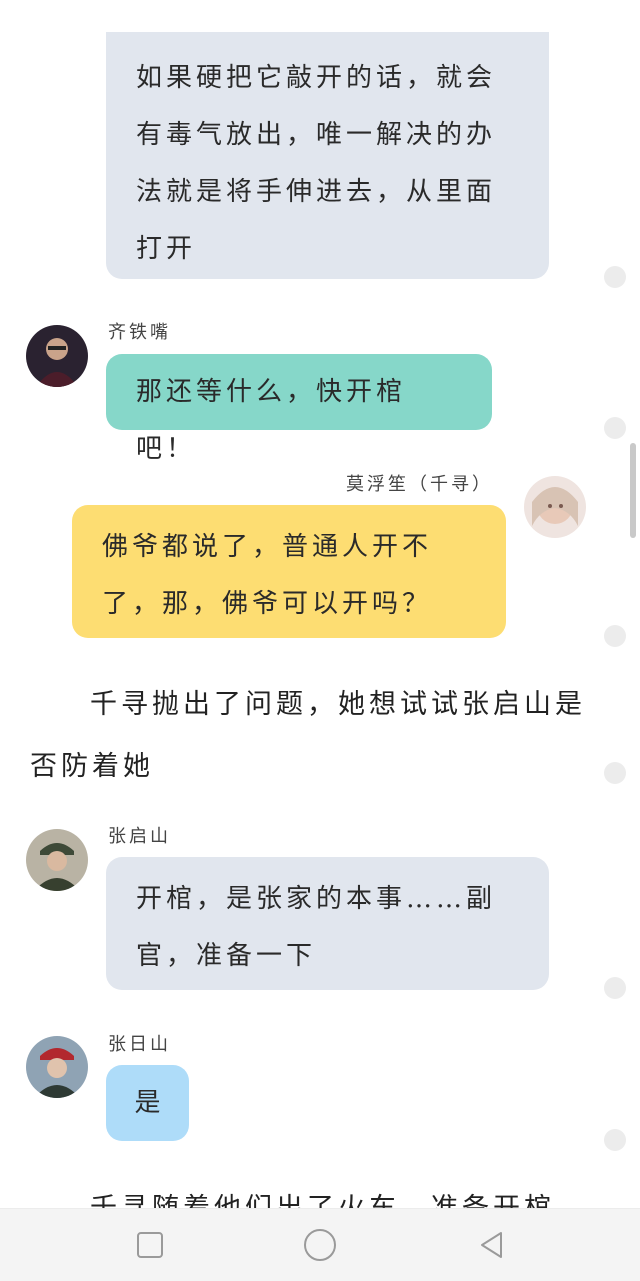 This screenshot has width=640, height=1281. What do you see at coordinates (57, 860) in the screenshot?
I see `avatar-zhang-qishan` at bounding box center [57, 860].